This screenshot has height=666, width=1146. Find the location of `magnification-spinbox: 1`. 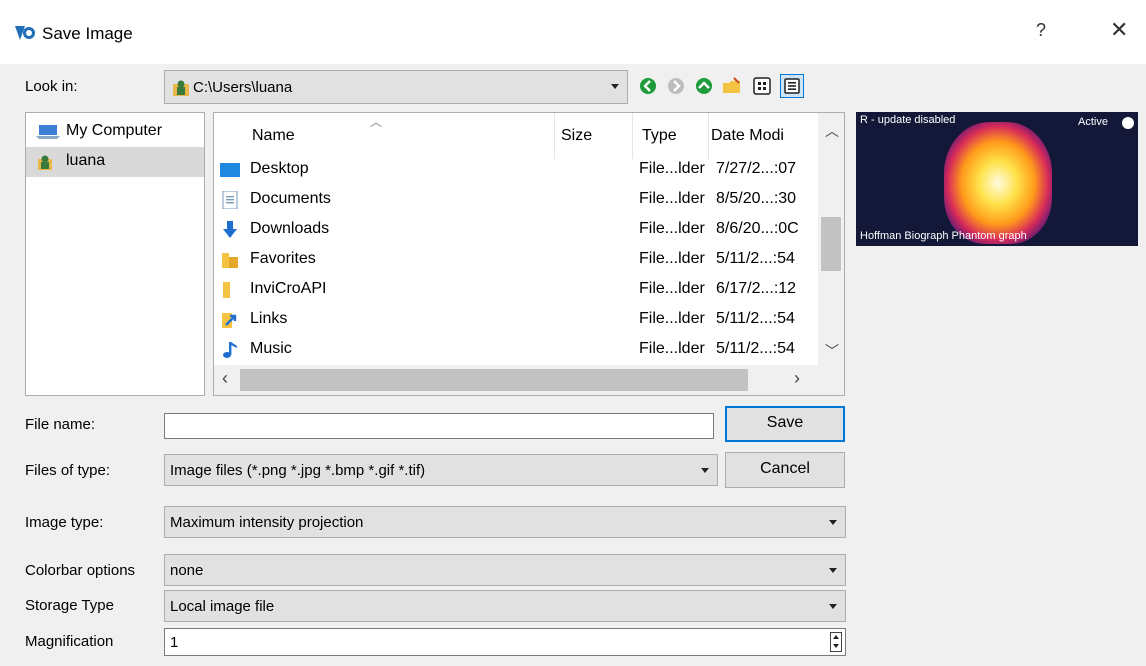

magnification-spinbox: 1 is located at coordinates (505, 642).